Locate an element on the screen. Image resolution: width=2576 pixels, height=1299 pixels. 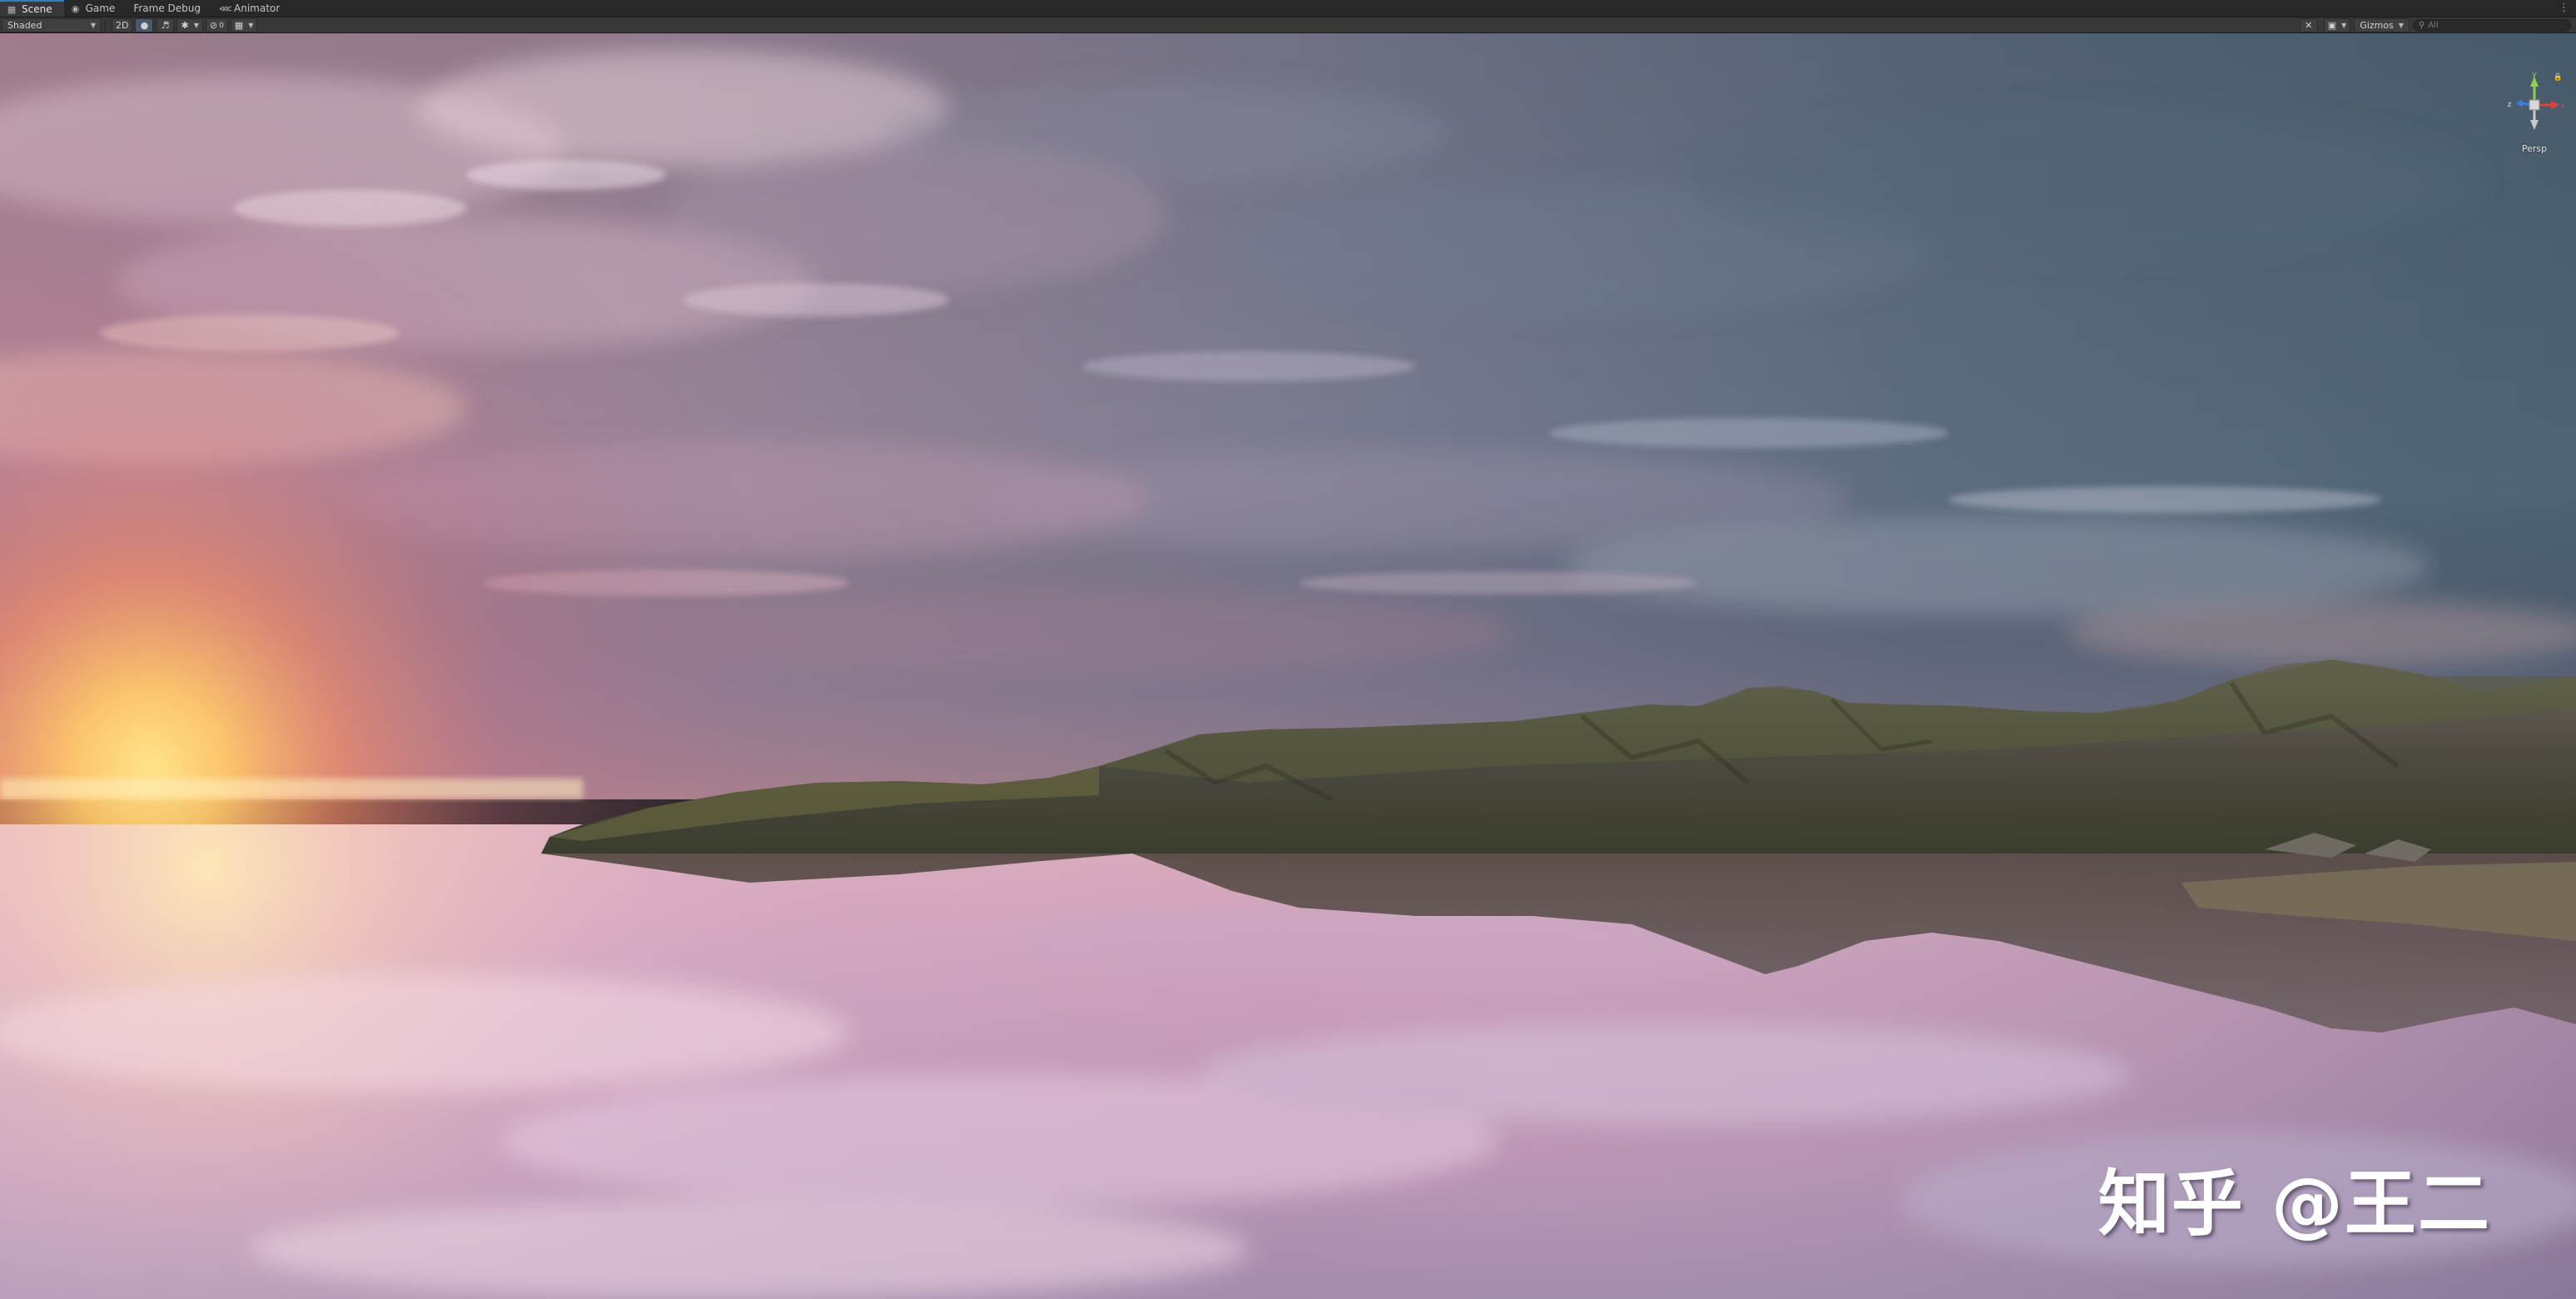
tools-button: ✕ is located at coordinates (2308, 25).